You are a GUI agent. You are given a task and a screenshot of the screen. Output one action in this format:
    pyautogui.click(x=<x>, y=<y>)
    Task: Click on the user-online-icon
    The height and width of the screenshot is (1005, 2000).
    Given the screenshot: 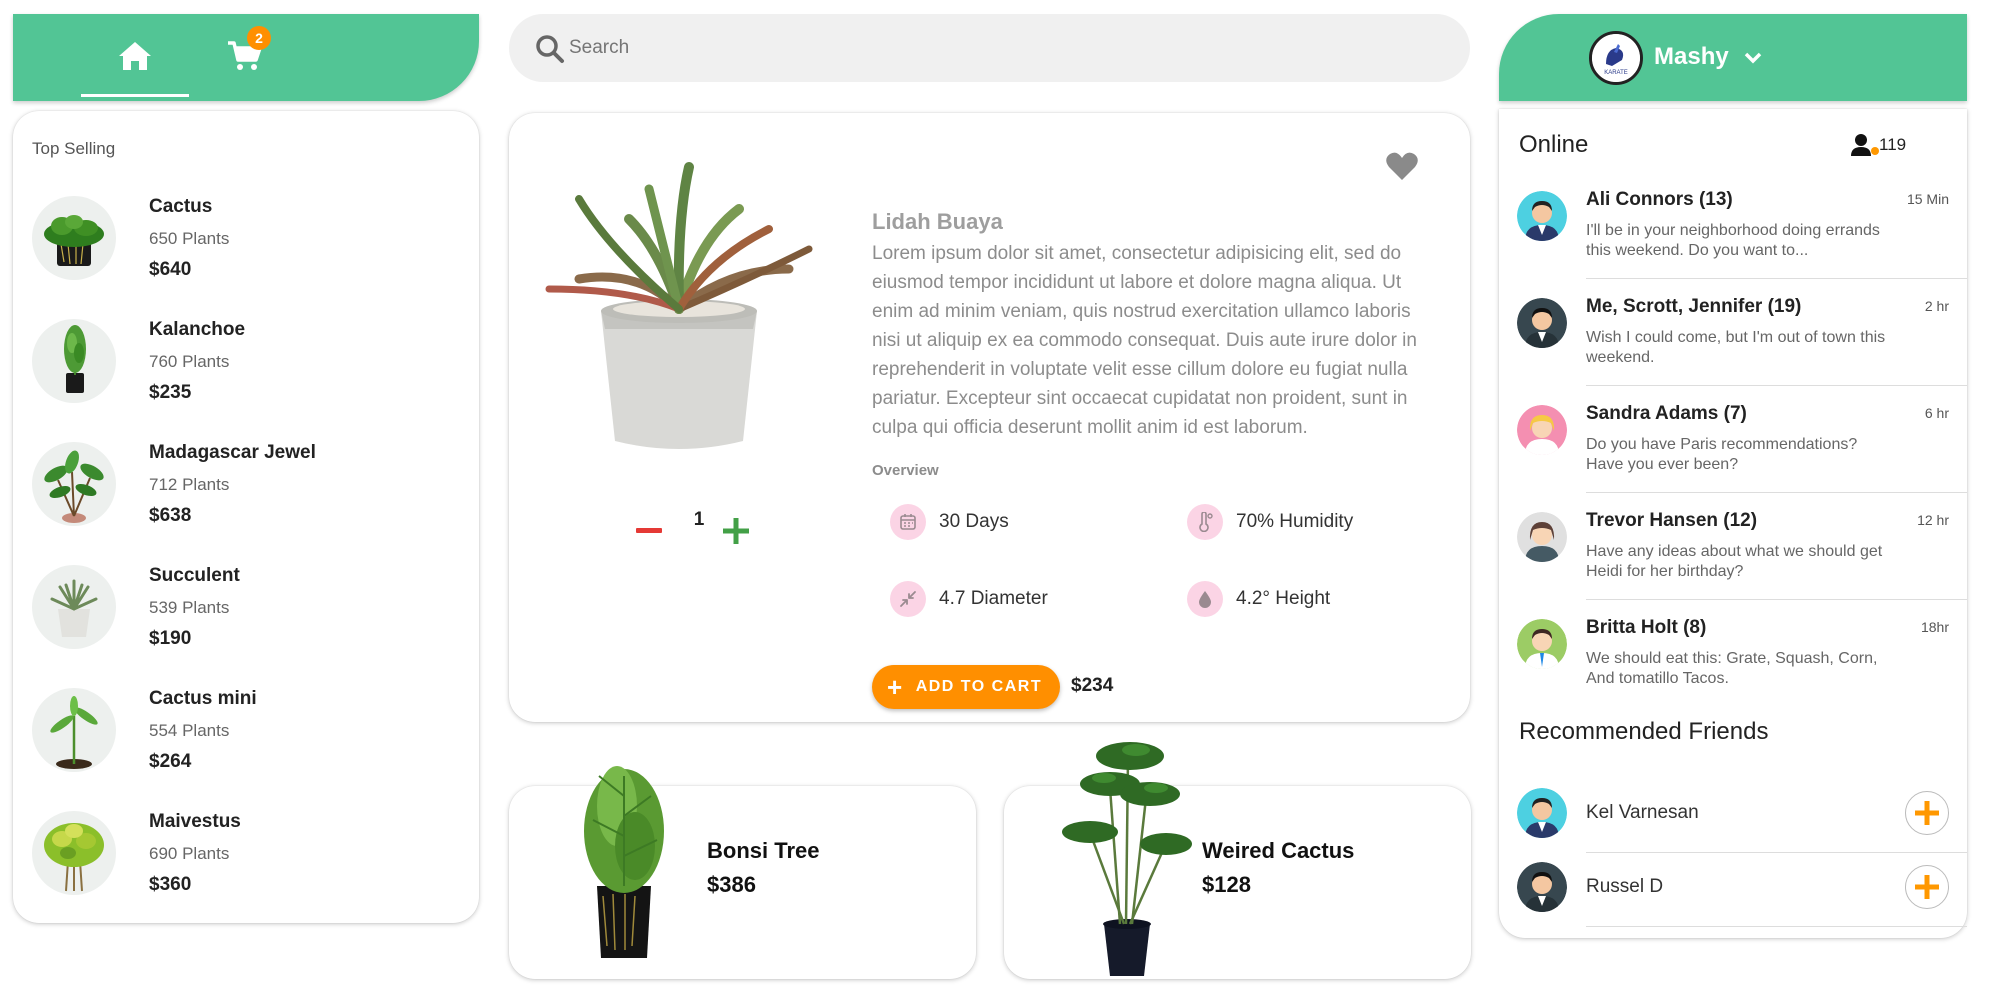 What is the action you would take?
    pyautogui.click(x=1865, y=145)
    